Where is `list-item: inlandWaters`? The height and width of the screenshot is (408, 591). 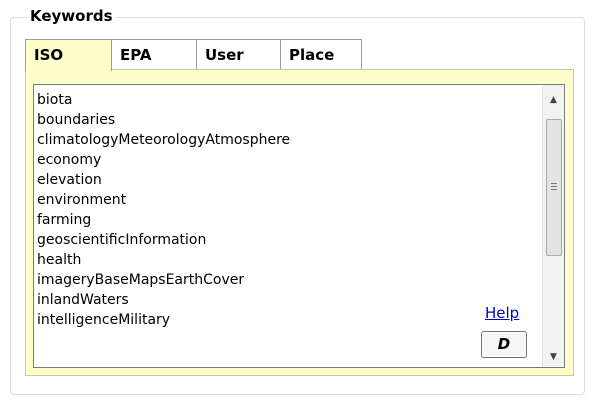 list-item: inlandWaters is located at coordinates (285, 300).